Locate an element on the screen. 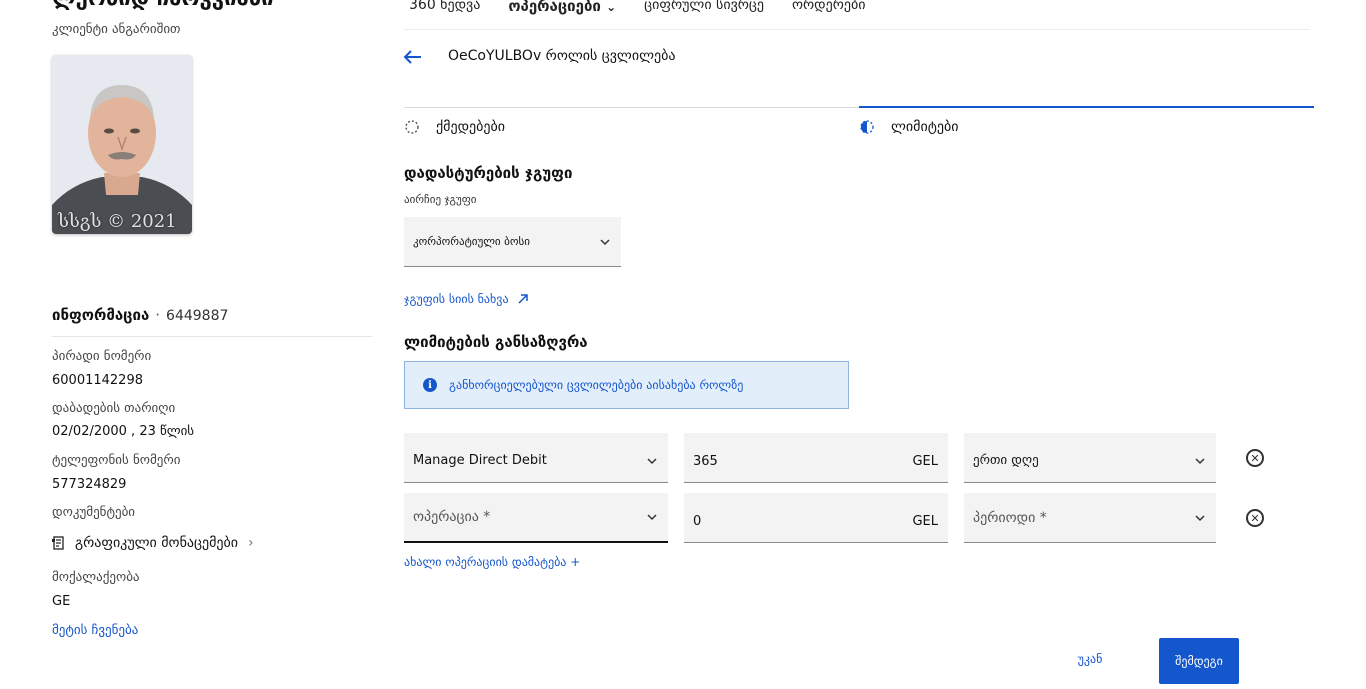 The height and width of the screenshot is (689, 1366). amount-input-inner: 365 GEL is located at coordinates (815, 457).